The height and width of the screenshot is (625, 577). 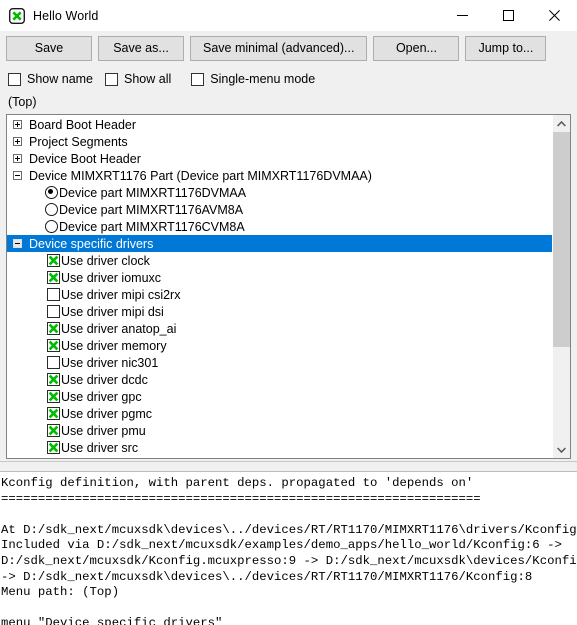 What do you see at coordinates (17, 15) in the screenshot?
I see `green-x-icon` at bounding box center [17, 15].